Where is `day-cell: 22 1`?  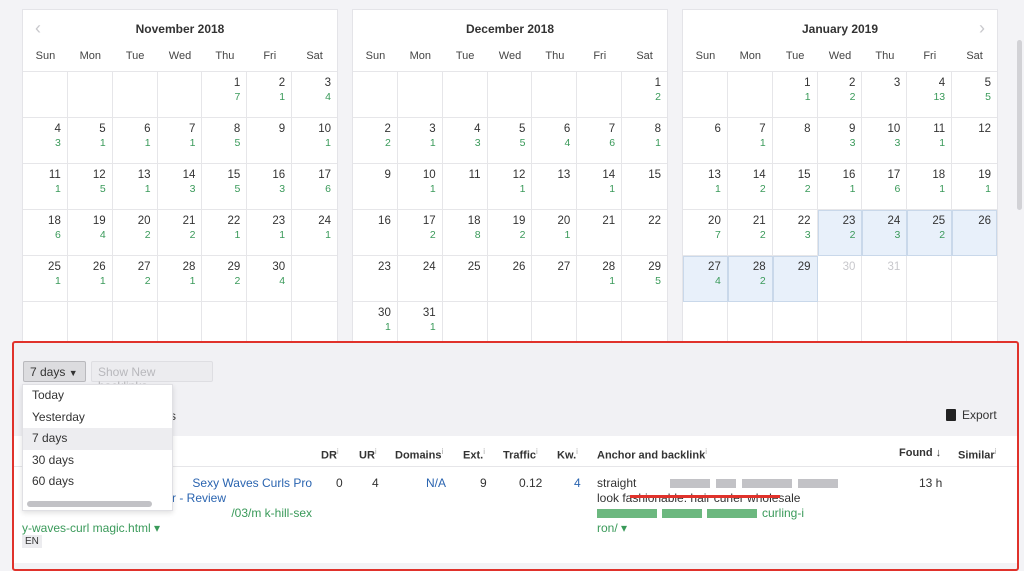 day-cell: 22 1 is located at coordinates (225, 233).